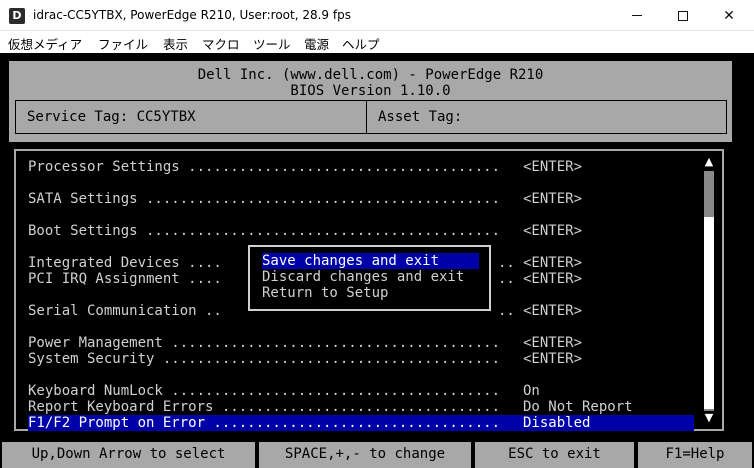  Describe the element at coordinates (272, 43) in the screenshot. I see `menu-tools: ツール` at that location.